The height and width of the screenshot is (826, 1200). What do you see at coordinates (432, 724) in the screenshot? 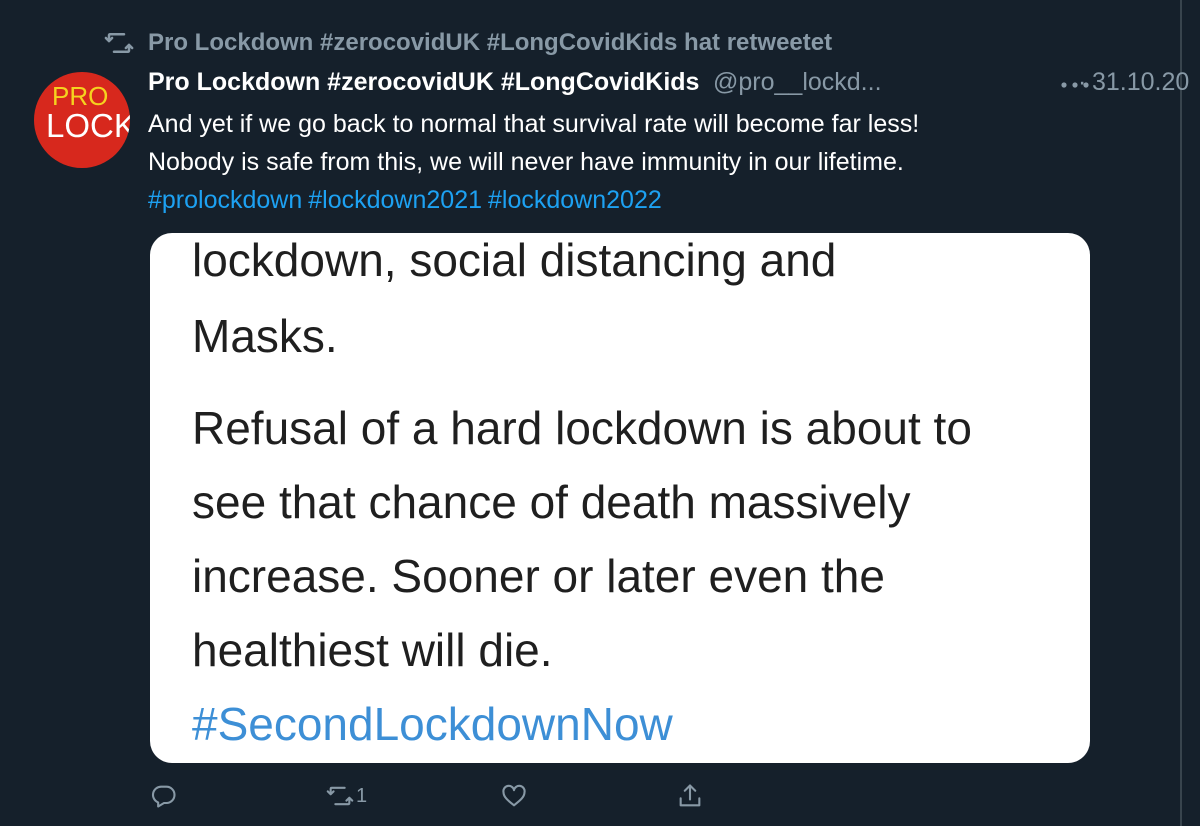
I see `media-hashtag: #SecondLockdownNow` at bounding box center [432, 724].